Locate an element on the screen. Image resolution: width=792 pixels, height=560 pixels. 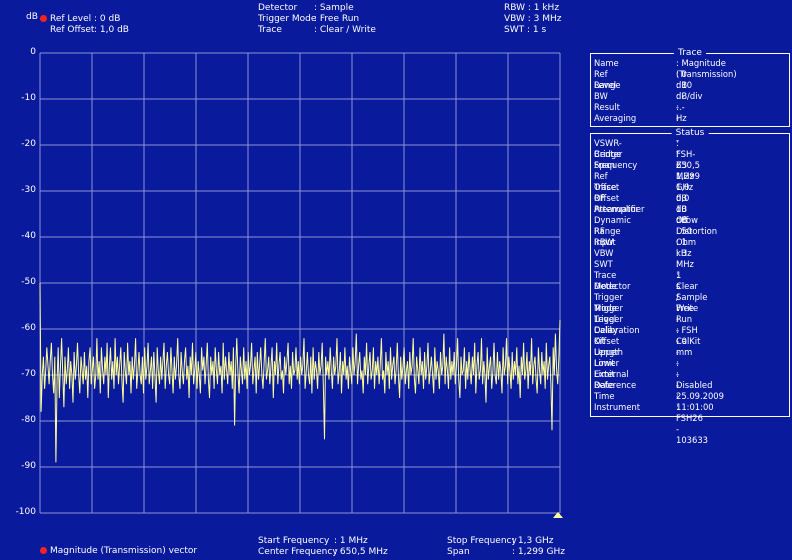
swt-readout: SWT : 1 s is located at coordinates (525, 30).